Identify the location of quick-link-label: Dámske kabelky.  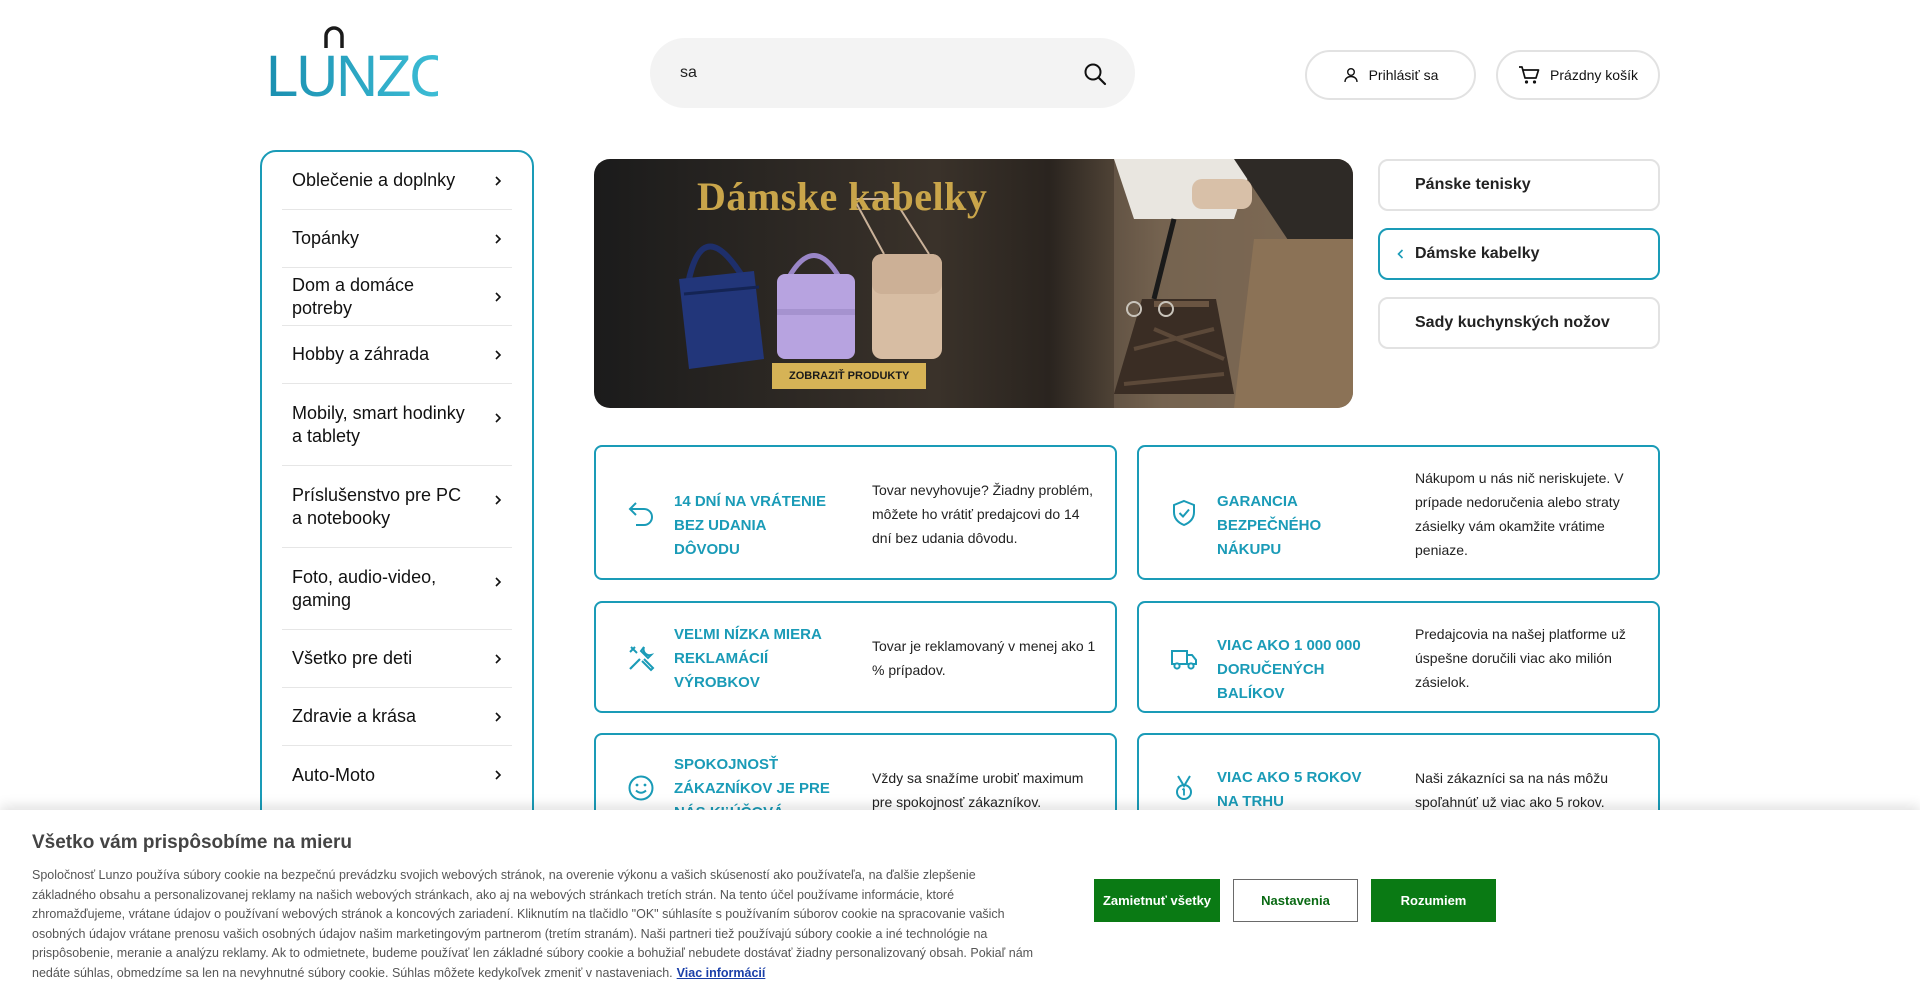
(1477, 253).